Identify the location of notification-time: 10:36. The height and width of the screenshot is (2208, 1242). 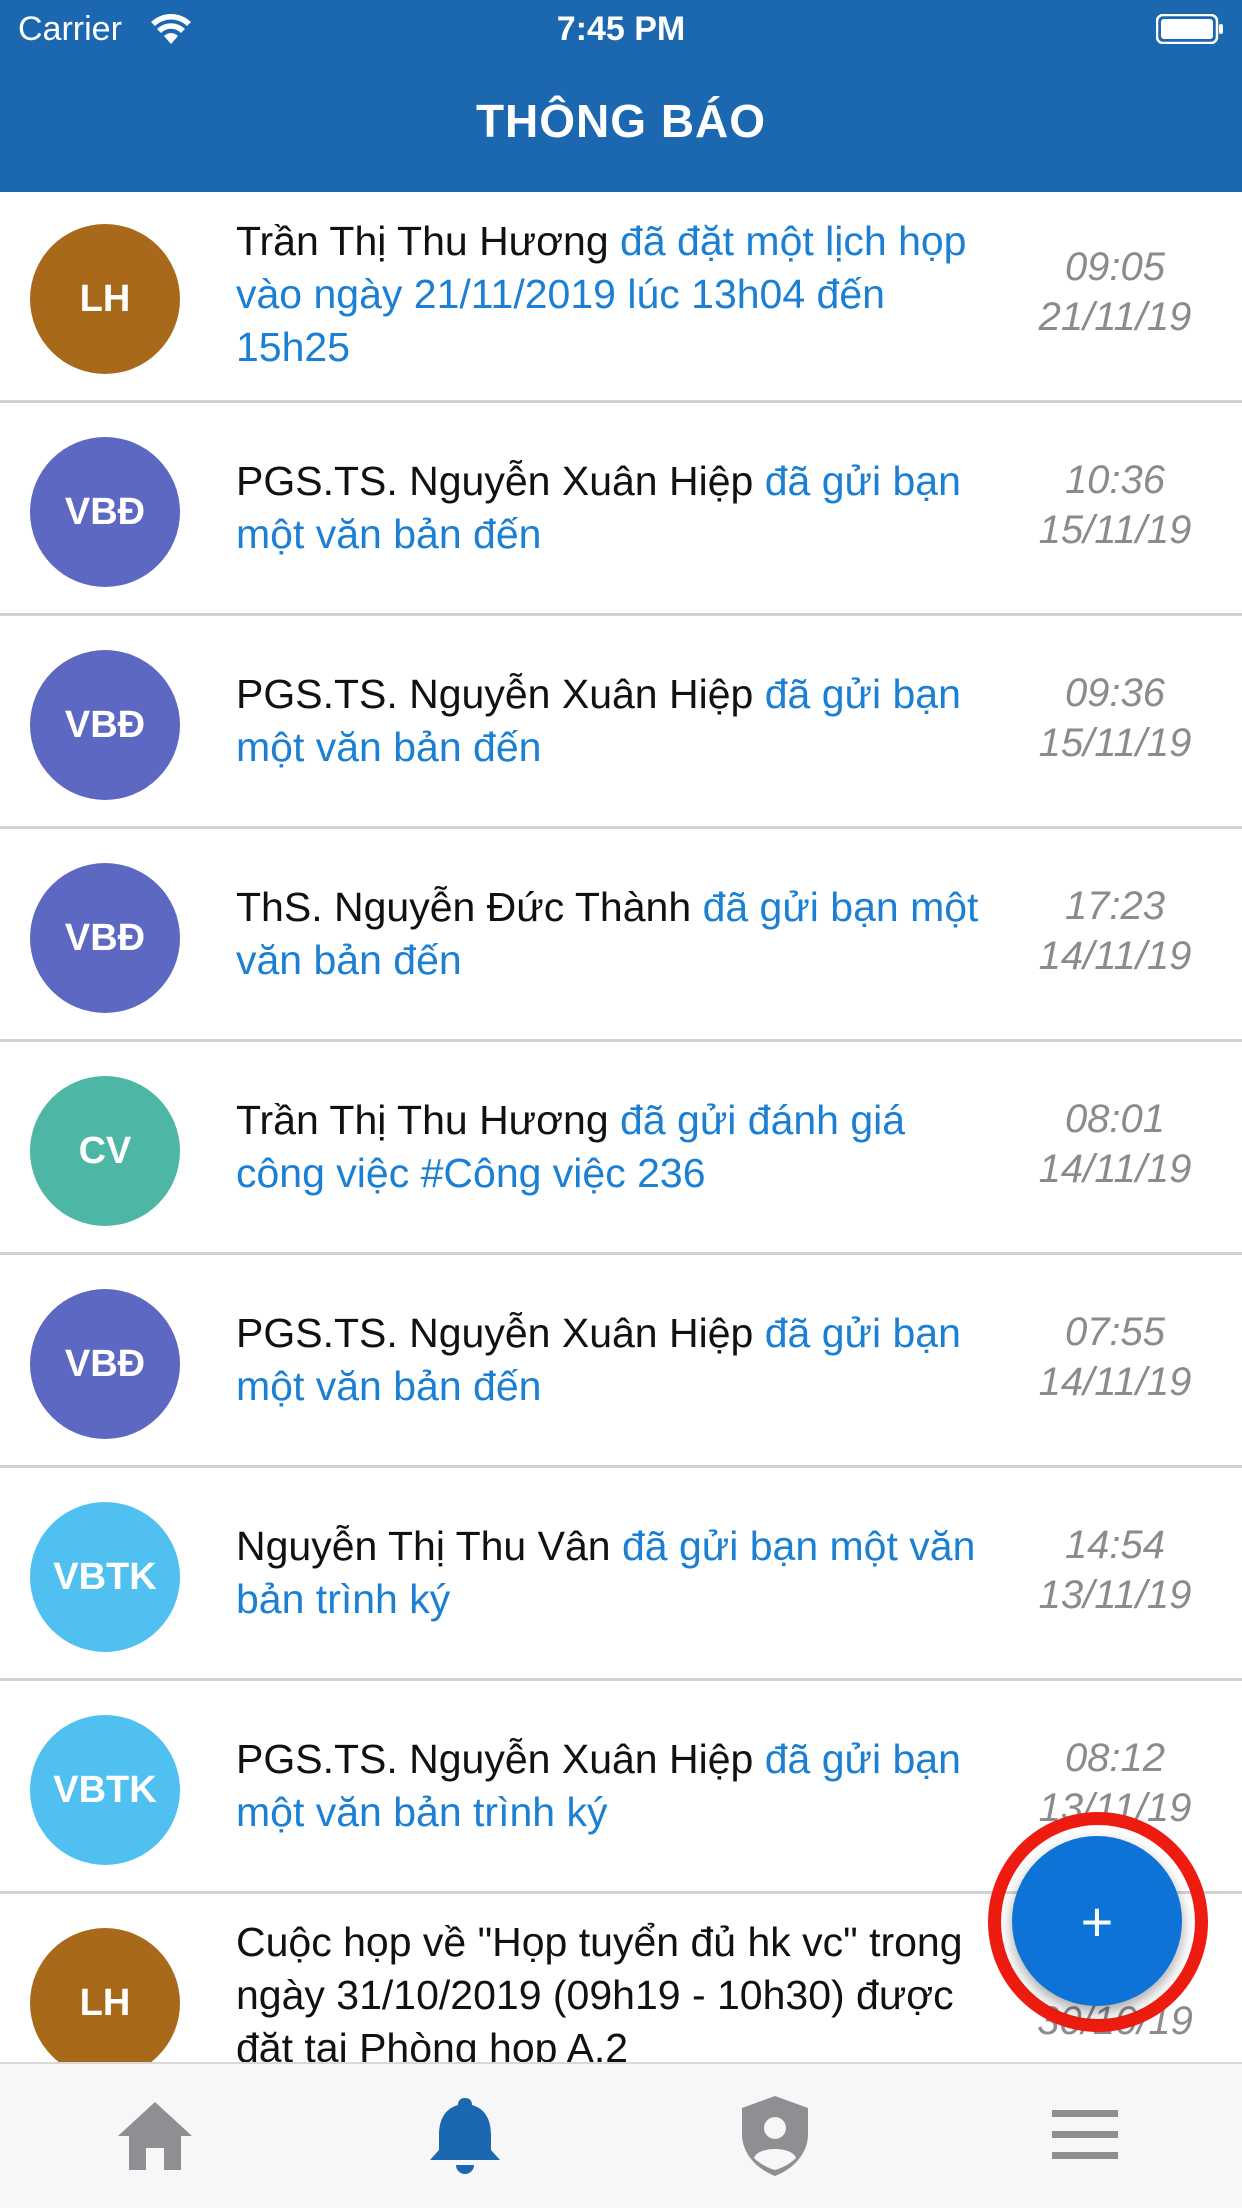
(1115, 480).